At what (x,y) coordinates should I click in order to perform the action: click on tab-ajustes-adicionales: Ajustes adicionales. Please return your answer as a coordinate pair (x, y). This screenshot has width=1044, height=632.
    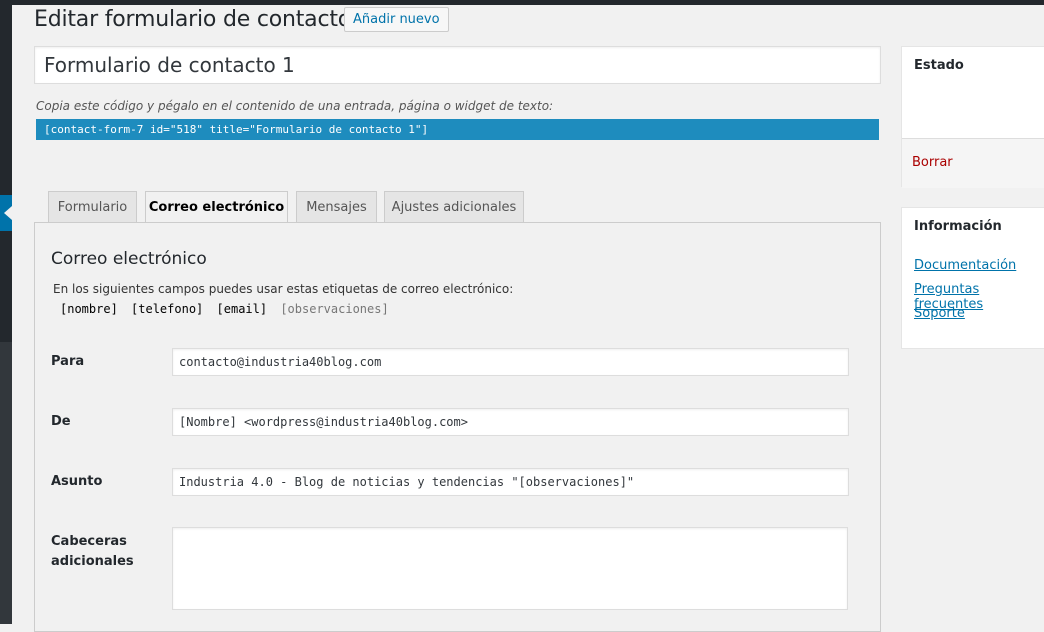
    Looking at the image, I should click on (454, 207).